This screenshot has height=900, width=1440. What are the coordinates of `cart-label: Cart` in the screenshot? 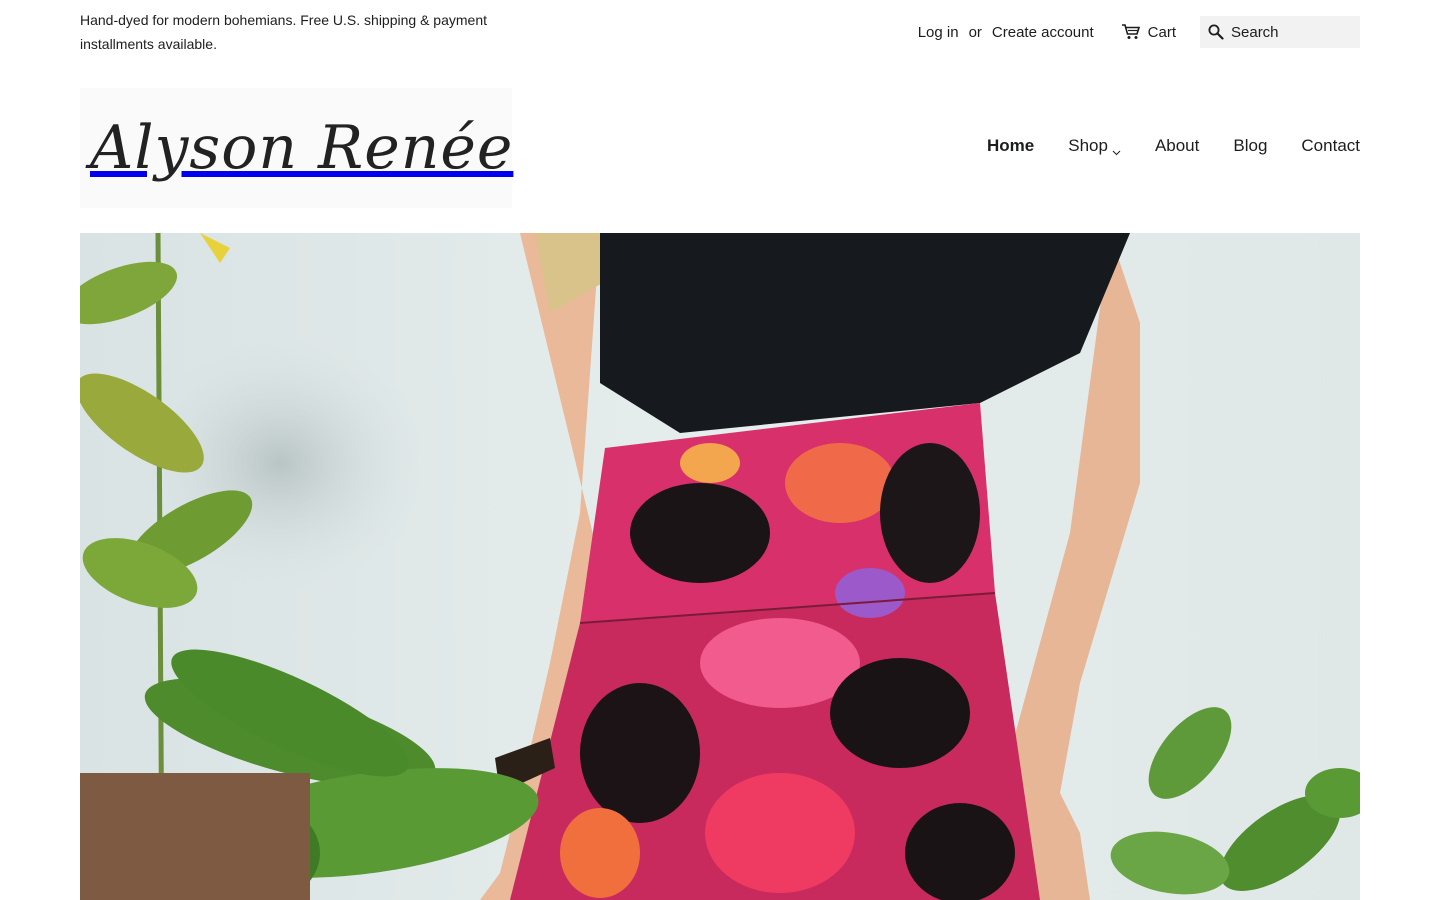 It's located at (1161, 32).